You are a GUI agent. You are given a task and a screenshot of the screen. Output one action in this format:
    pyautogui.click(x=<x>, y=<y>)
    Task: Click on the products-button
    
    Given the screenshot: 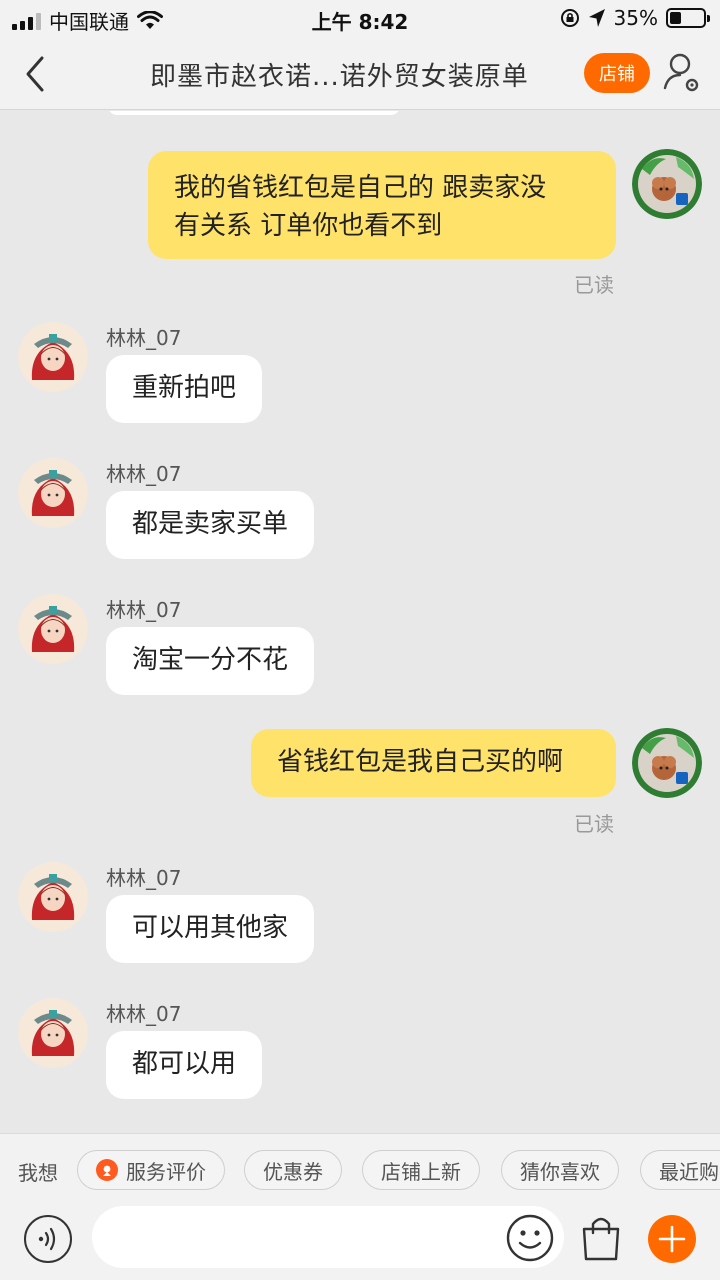 What is the action you would take?
    pyautogui.click(x=601, y=1238)
    